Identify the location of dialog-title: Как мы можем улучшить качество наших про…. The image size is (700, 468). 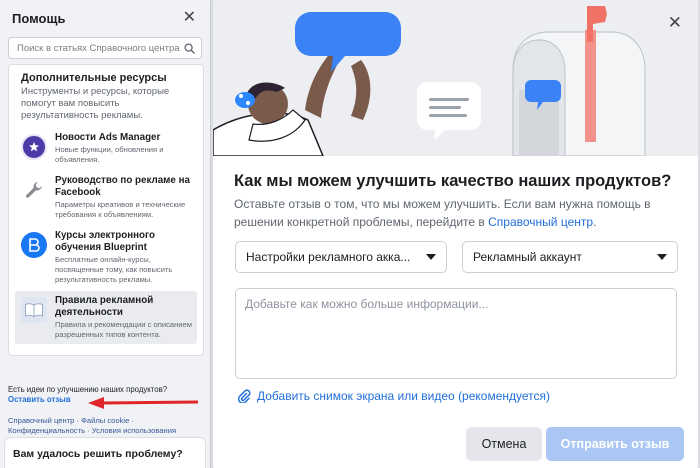
(453, 181).